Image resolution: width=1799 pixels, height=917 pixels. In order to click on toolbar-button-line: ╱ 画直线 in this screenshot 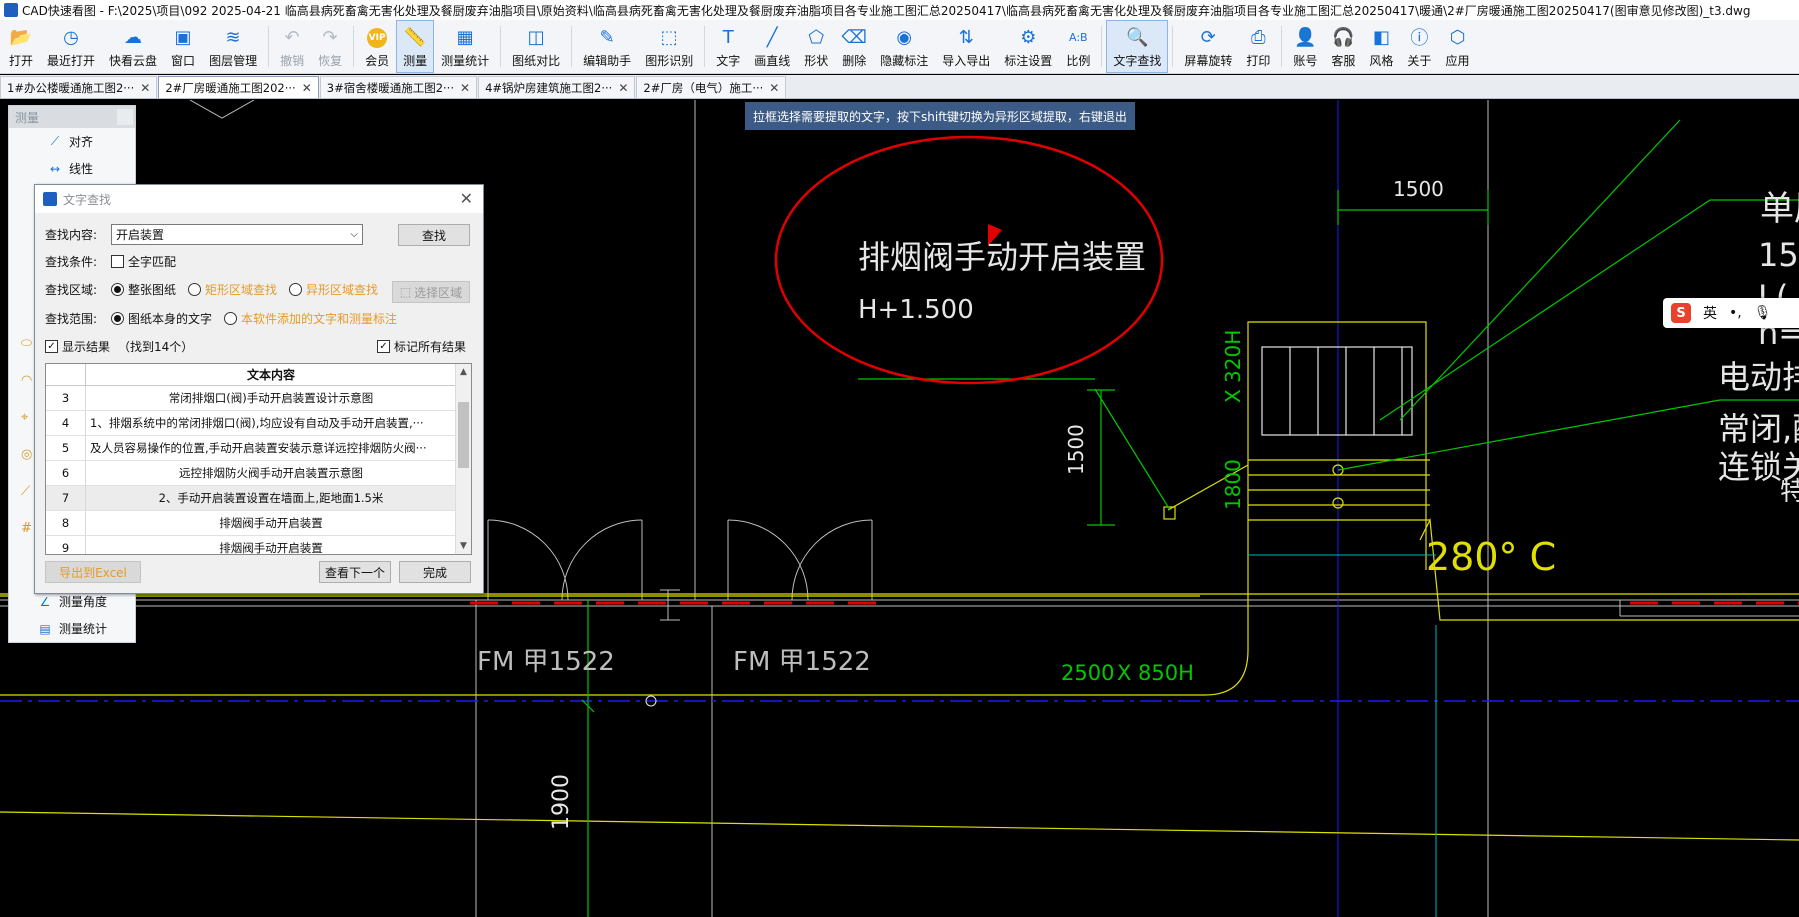, I will do `click(772, 46)`.